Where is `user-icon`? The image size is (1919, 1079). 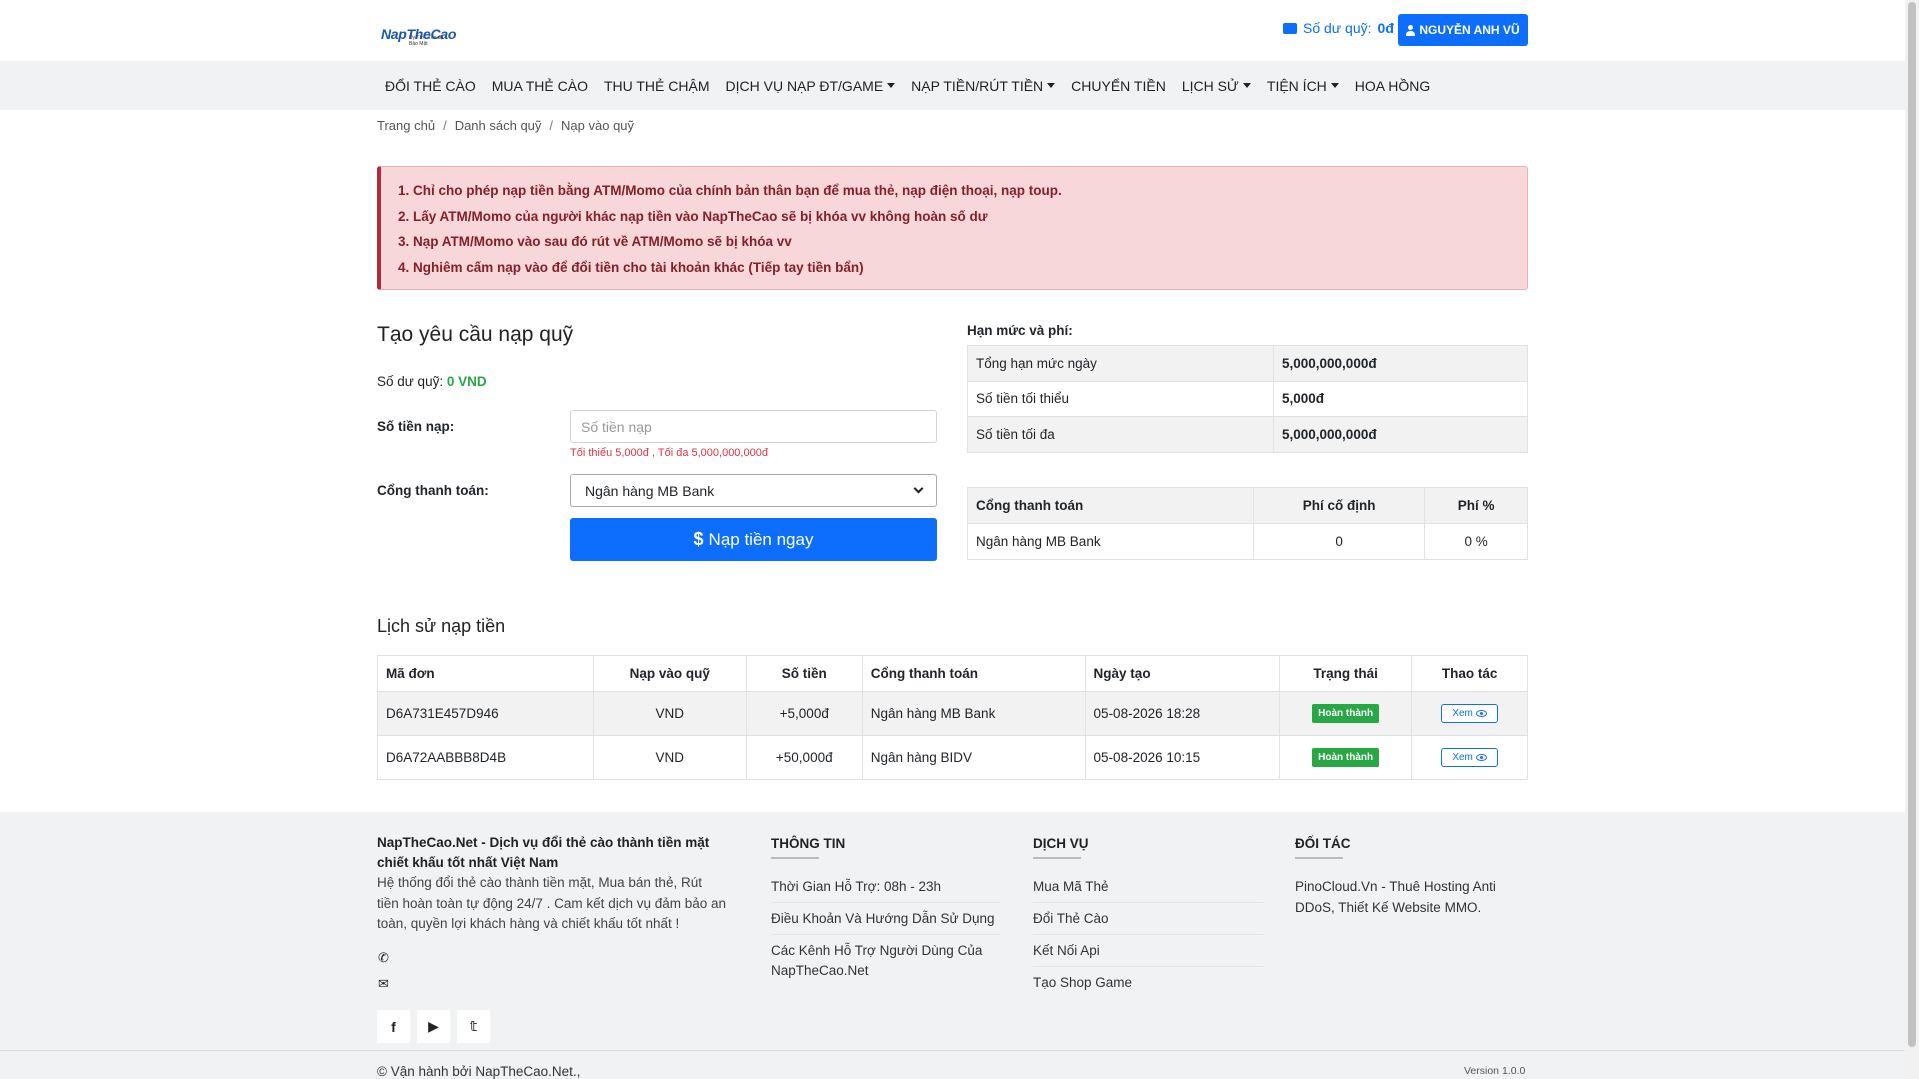
user-icon is located at coordinates (1411, 30).